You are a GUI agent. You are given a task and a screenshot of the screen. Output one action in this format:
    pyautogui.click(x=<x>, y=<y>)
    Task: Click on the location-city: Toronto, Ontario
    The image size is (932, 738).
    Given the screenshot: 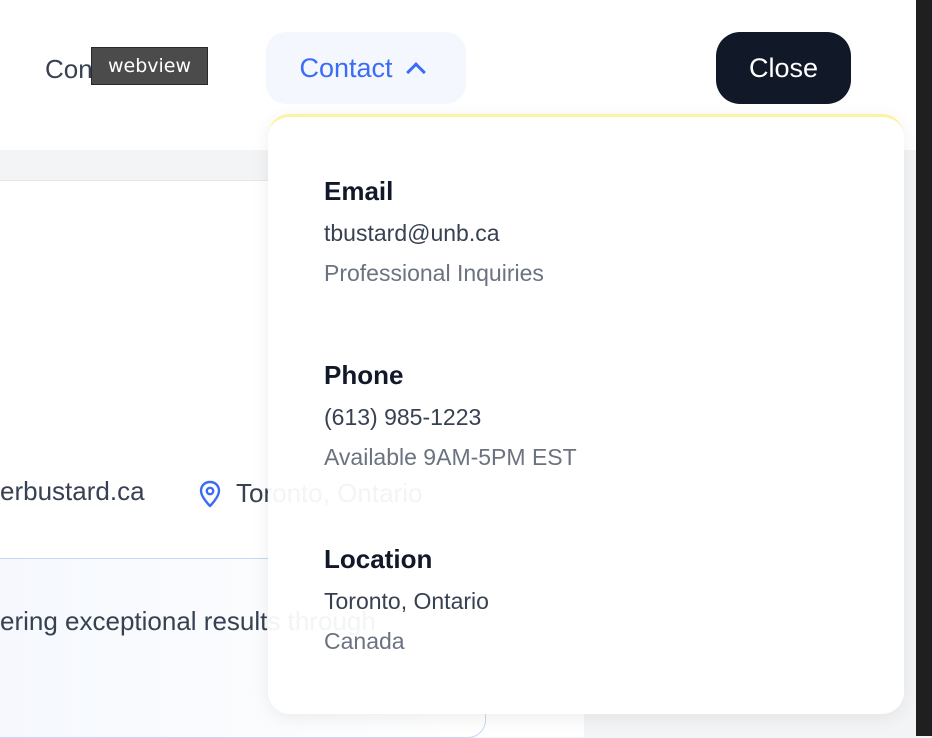 What is the action you would take?
    pyautogui.click(x=406, y=601)
    